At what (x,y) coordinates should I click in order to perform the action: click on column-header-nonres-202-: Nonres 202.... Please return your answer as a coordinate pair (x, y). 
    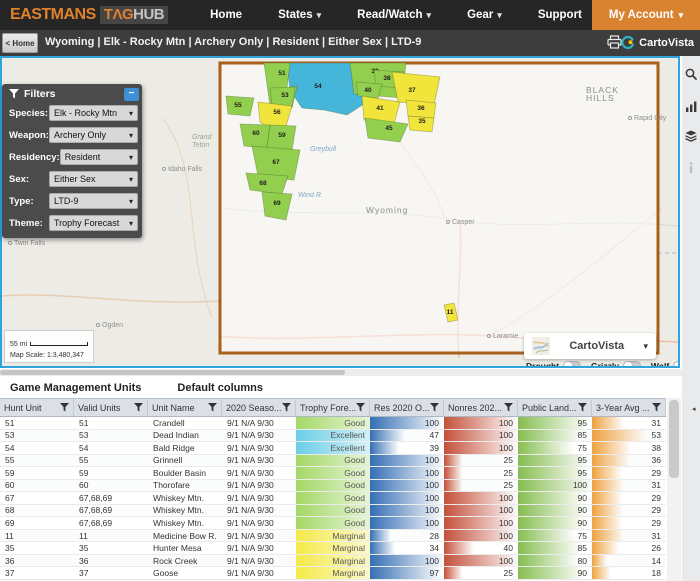
    Looking at the image, I should click on (481, 407).